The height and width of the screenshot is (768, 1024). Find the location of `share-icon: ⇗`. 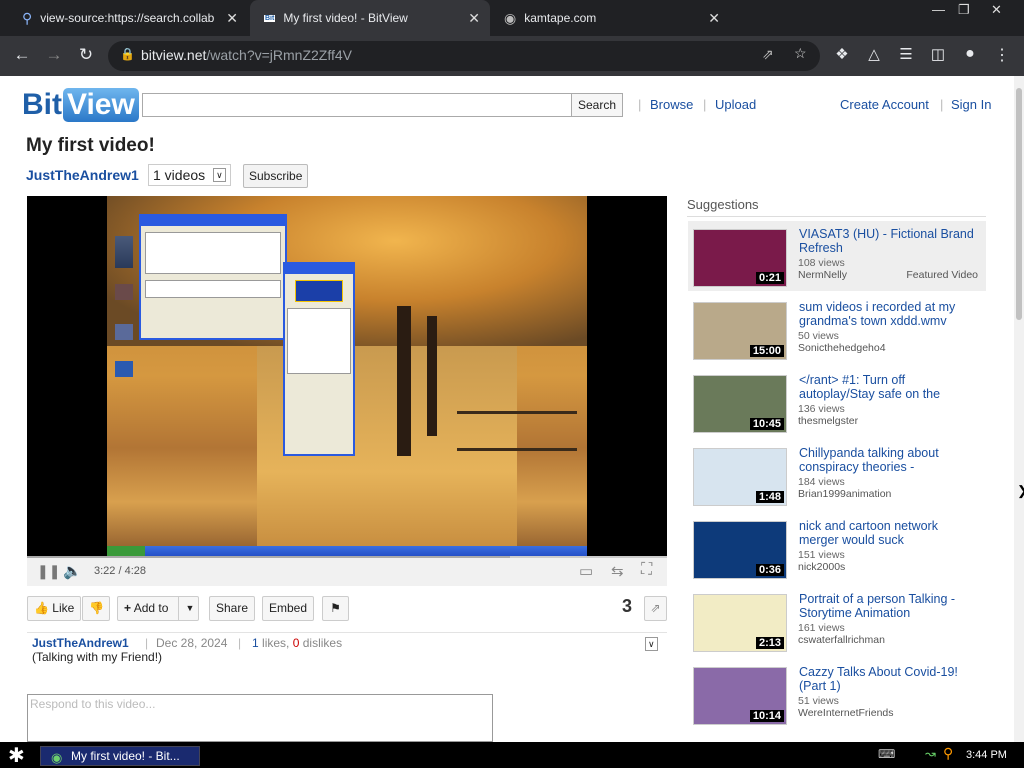

share-icon: ⇗ is located at coordinates (768, 54).